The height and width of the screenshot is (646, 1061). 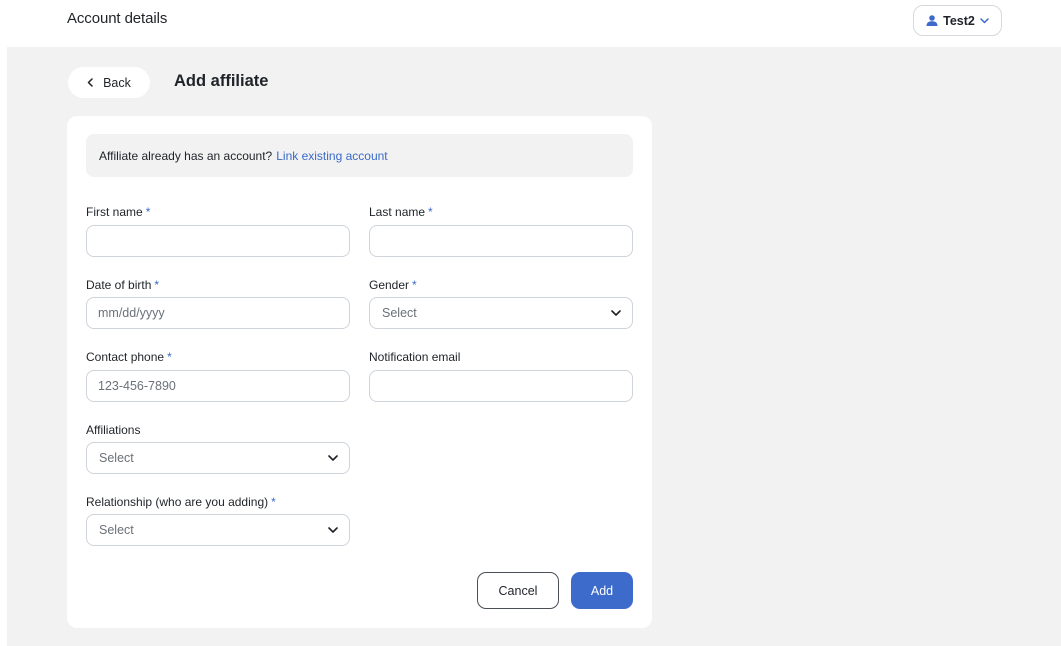 I want to click on last-name-input, so click(x=501, y=241).